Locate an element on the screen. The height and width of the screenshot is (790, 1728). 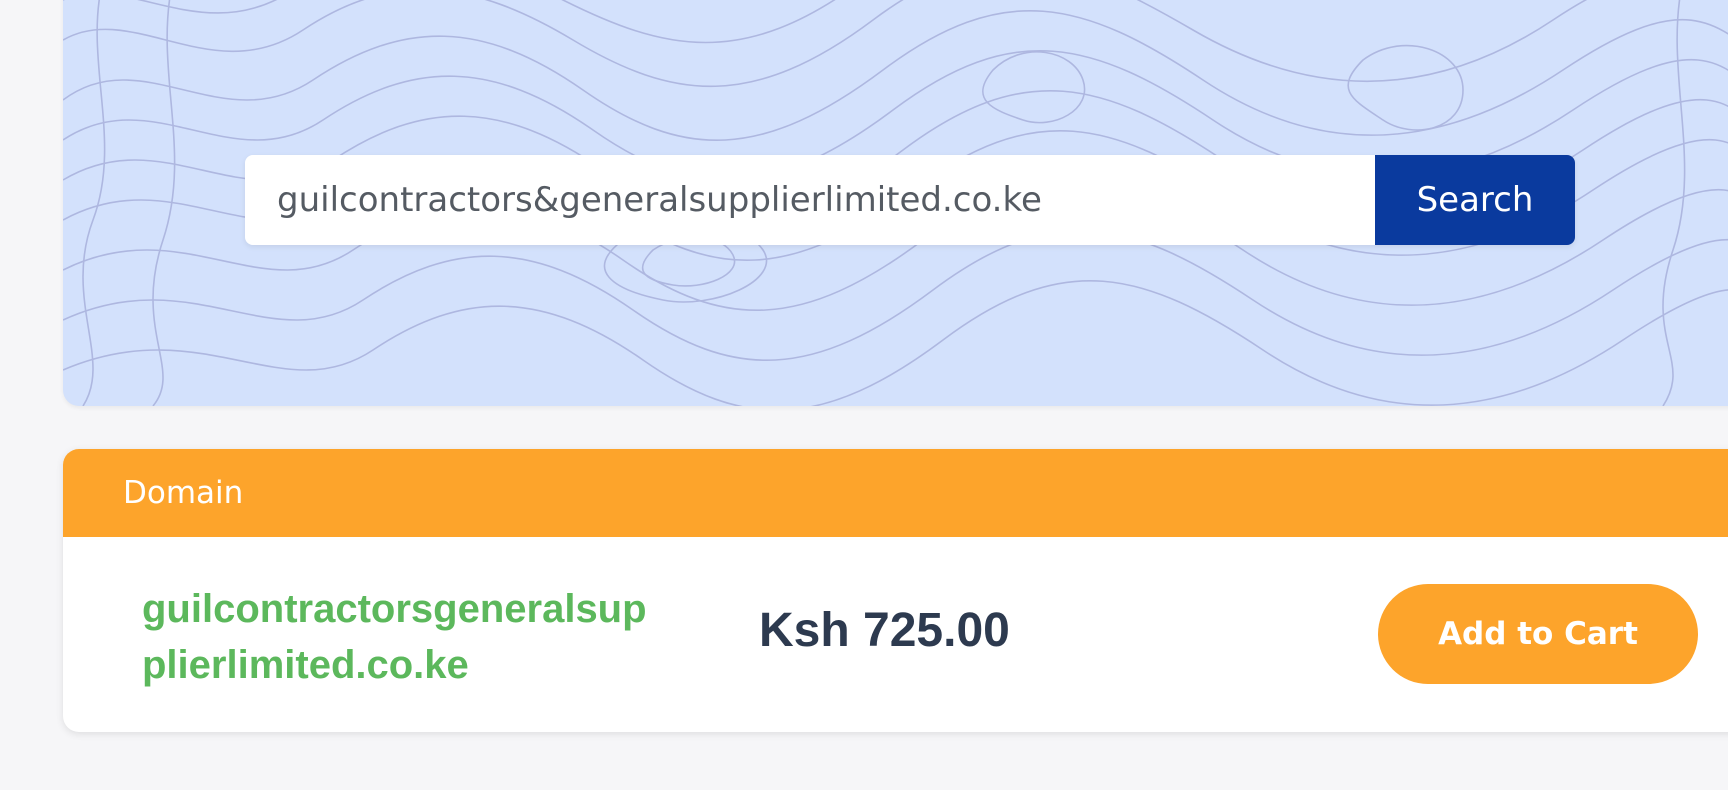
search-button: Search is located at coordinates (1475, 200).